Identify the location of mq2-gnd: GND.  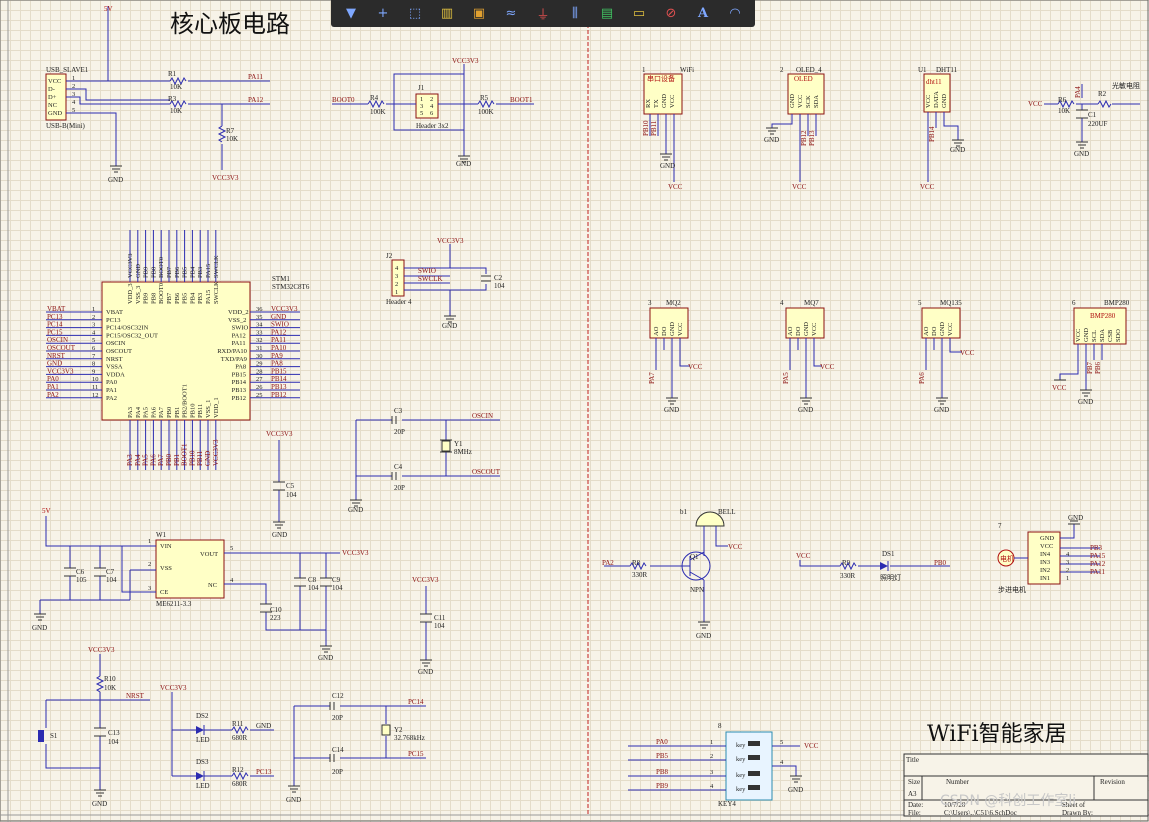
(671, 410).